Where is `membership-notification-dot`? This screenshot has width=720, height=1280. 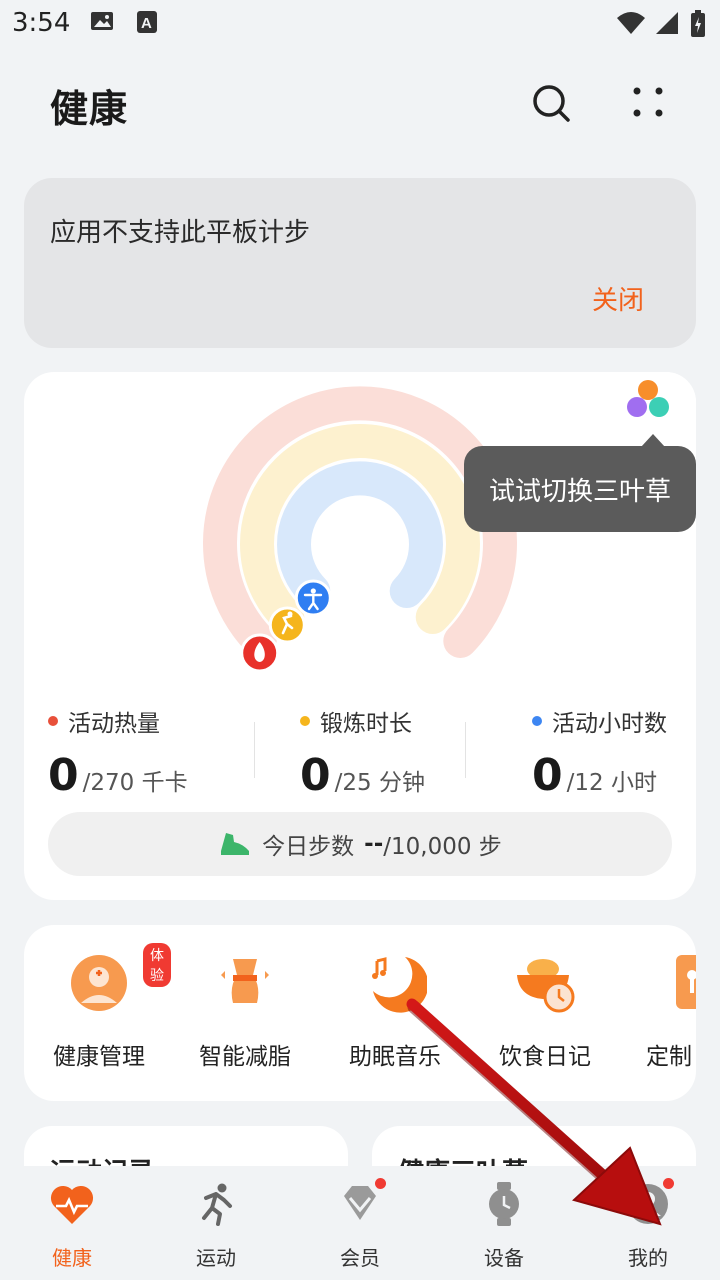
membership-notification-dot is located at coordinates (380, 1183).